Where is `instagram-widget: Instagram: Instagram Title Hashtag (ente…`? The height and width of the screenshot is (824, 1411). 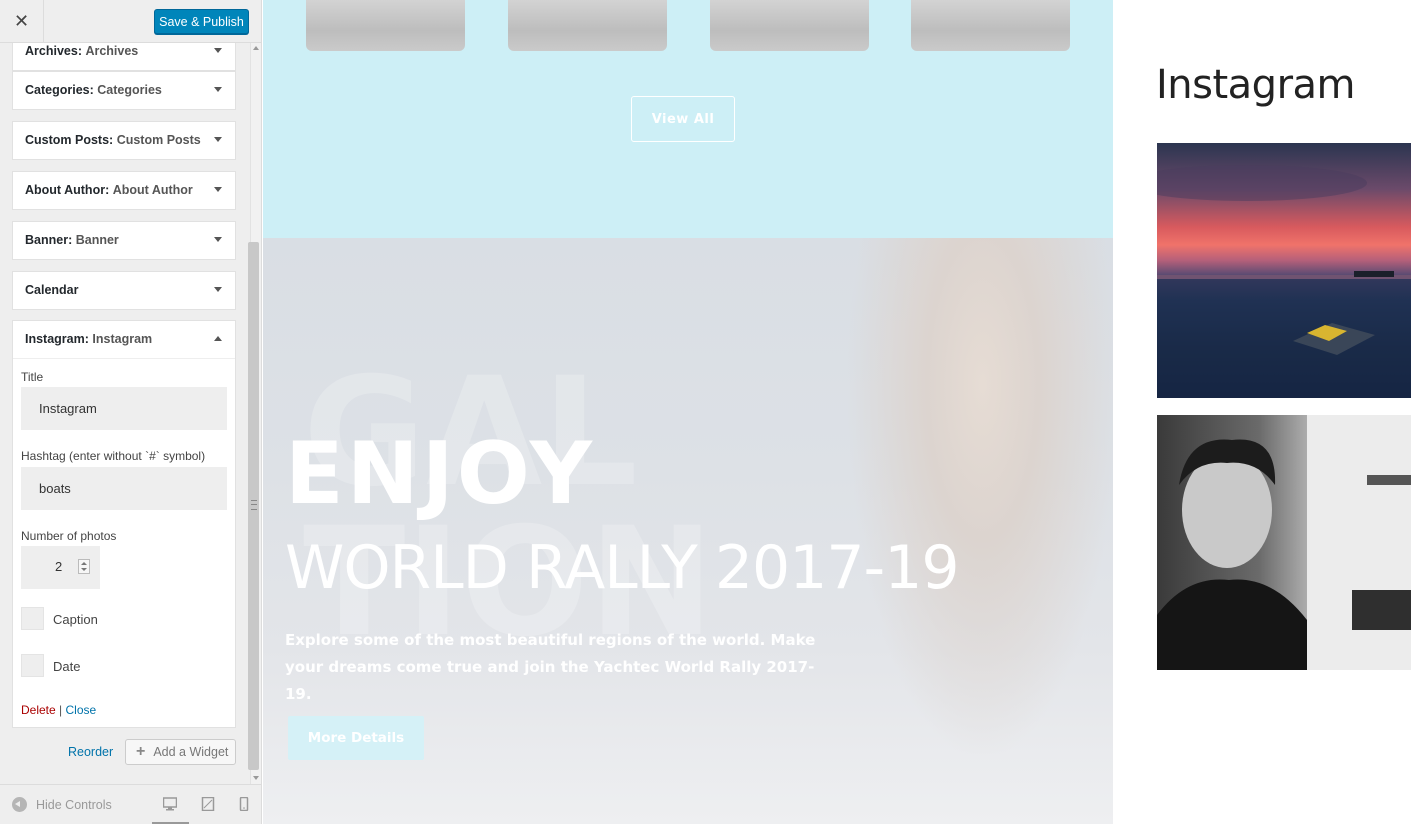
instagram-widget: Instagram: Instagram Title Hashtag (ente… is located at coordinates (124, 524).